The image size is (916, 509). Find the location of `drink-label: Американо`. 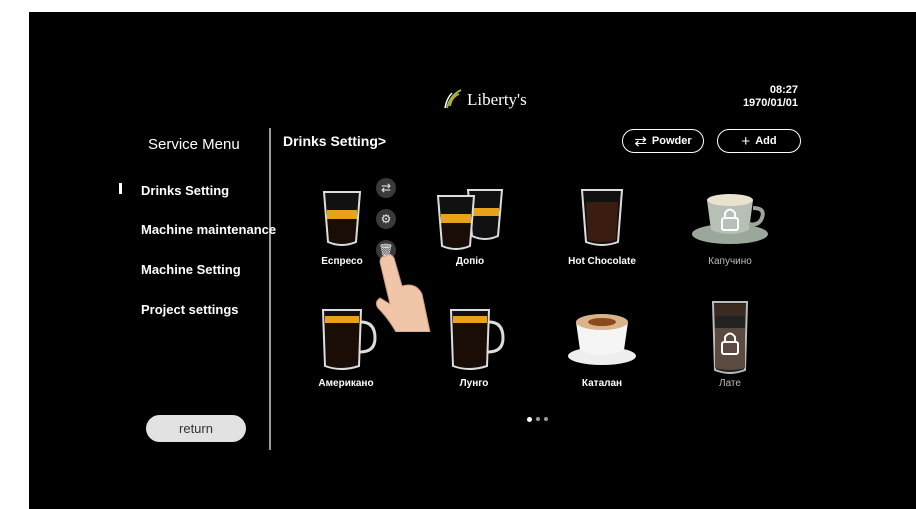

drink-label: Американо is located at coordinates (346, 383).